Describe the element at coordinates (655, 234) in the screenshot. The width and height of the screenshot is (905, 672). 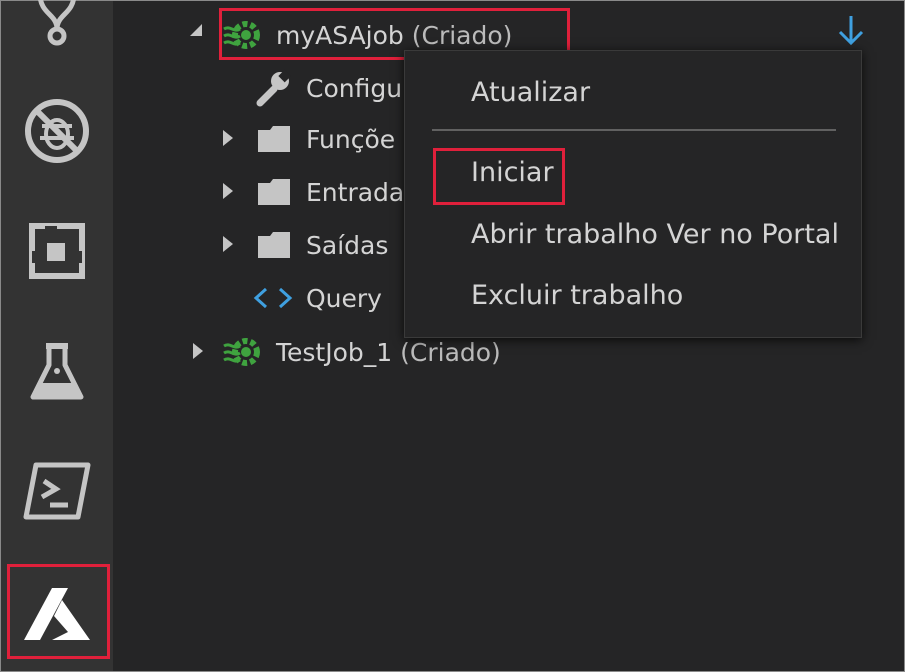
I see `menu-item-open-portal: Abrir trabalho Ver no Portal` at that location.